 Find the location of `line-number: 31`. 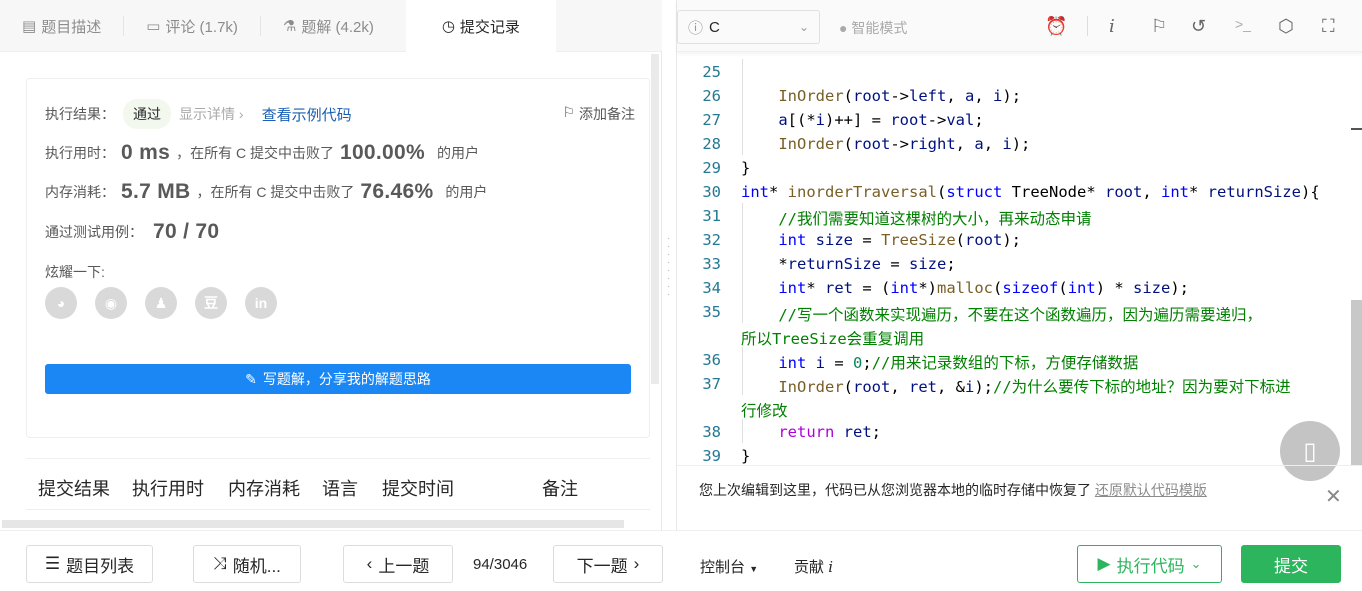

line-number: 31 is located at coordinates (711, 216).